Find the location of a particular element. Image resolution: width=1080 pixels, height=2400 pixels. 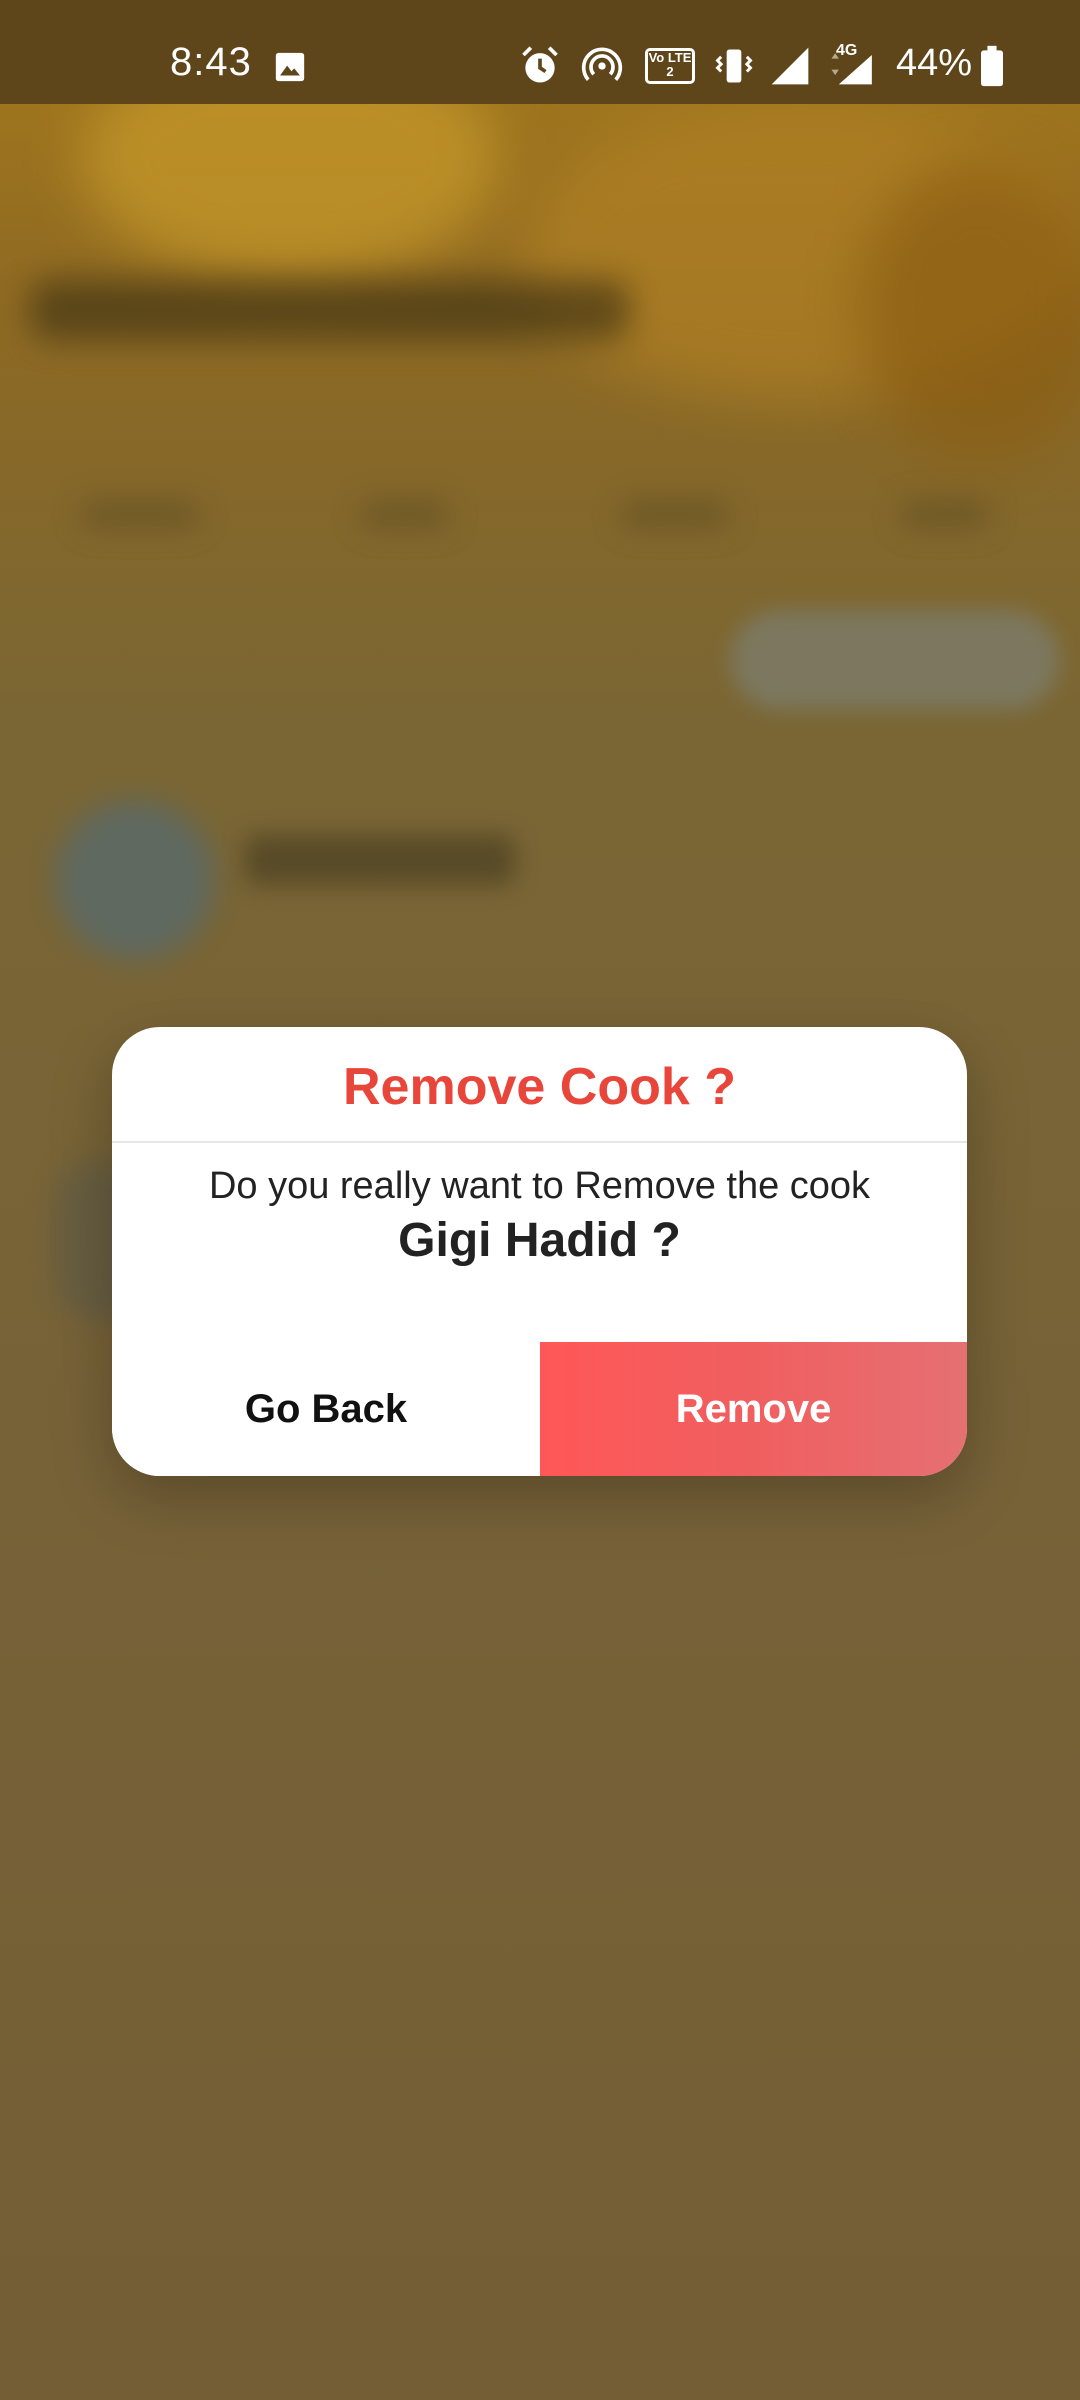

divider is located at coordinates (539, 1142).